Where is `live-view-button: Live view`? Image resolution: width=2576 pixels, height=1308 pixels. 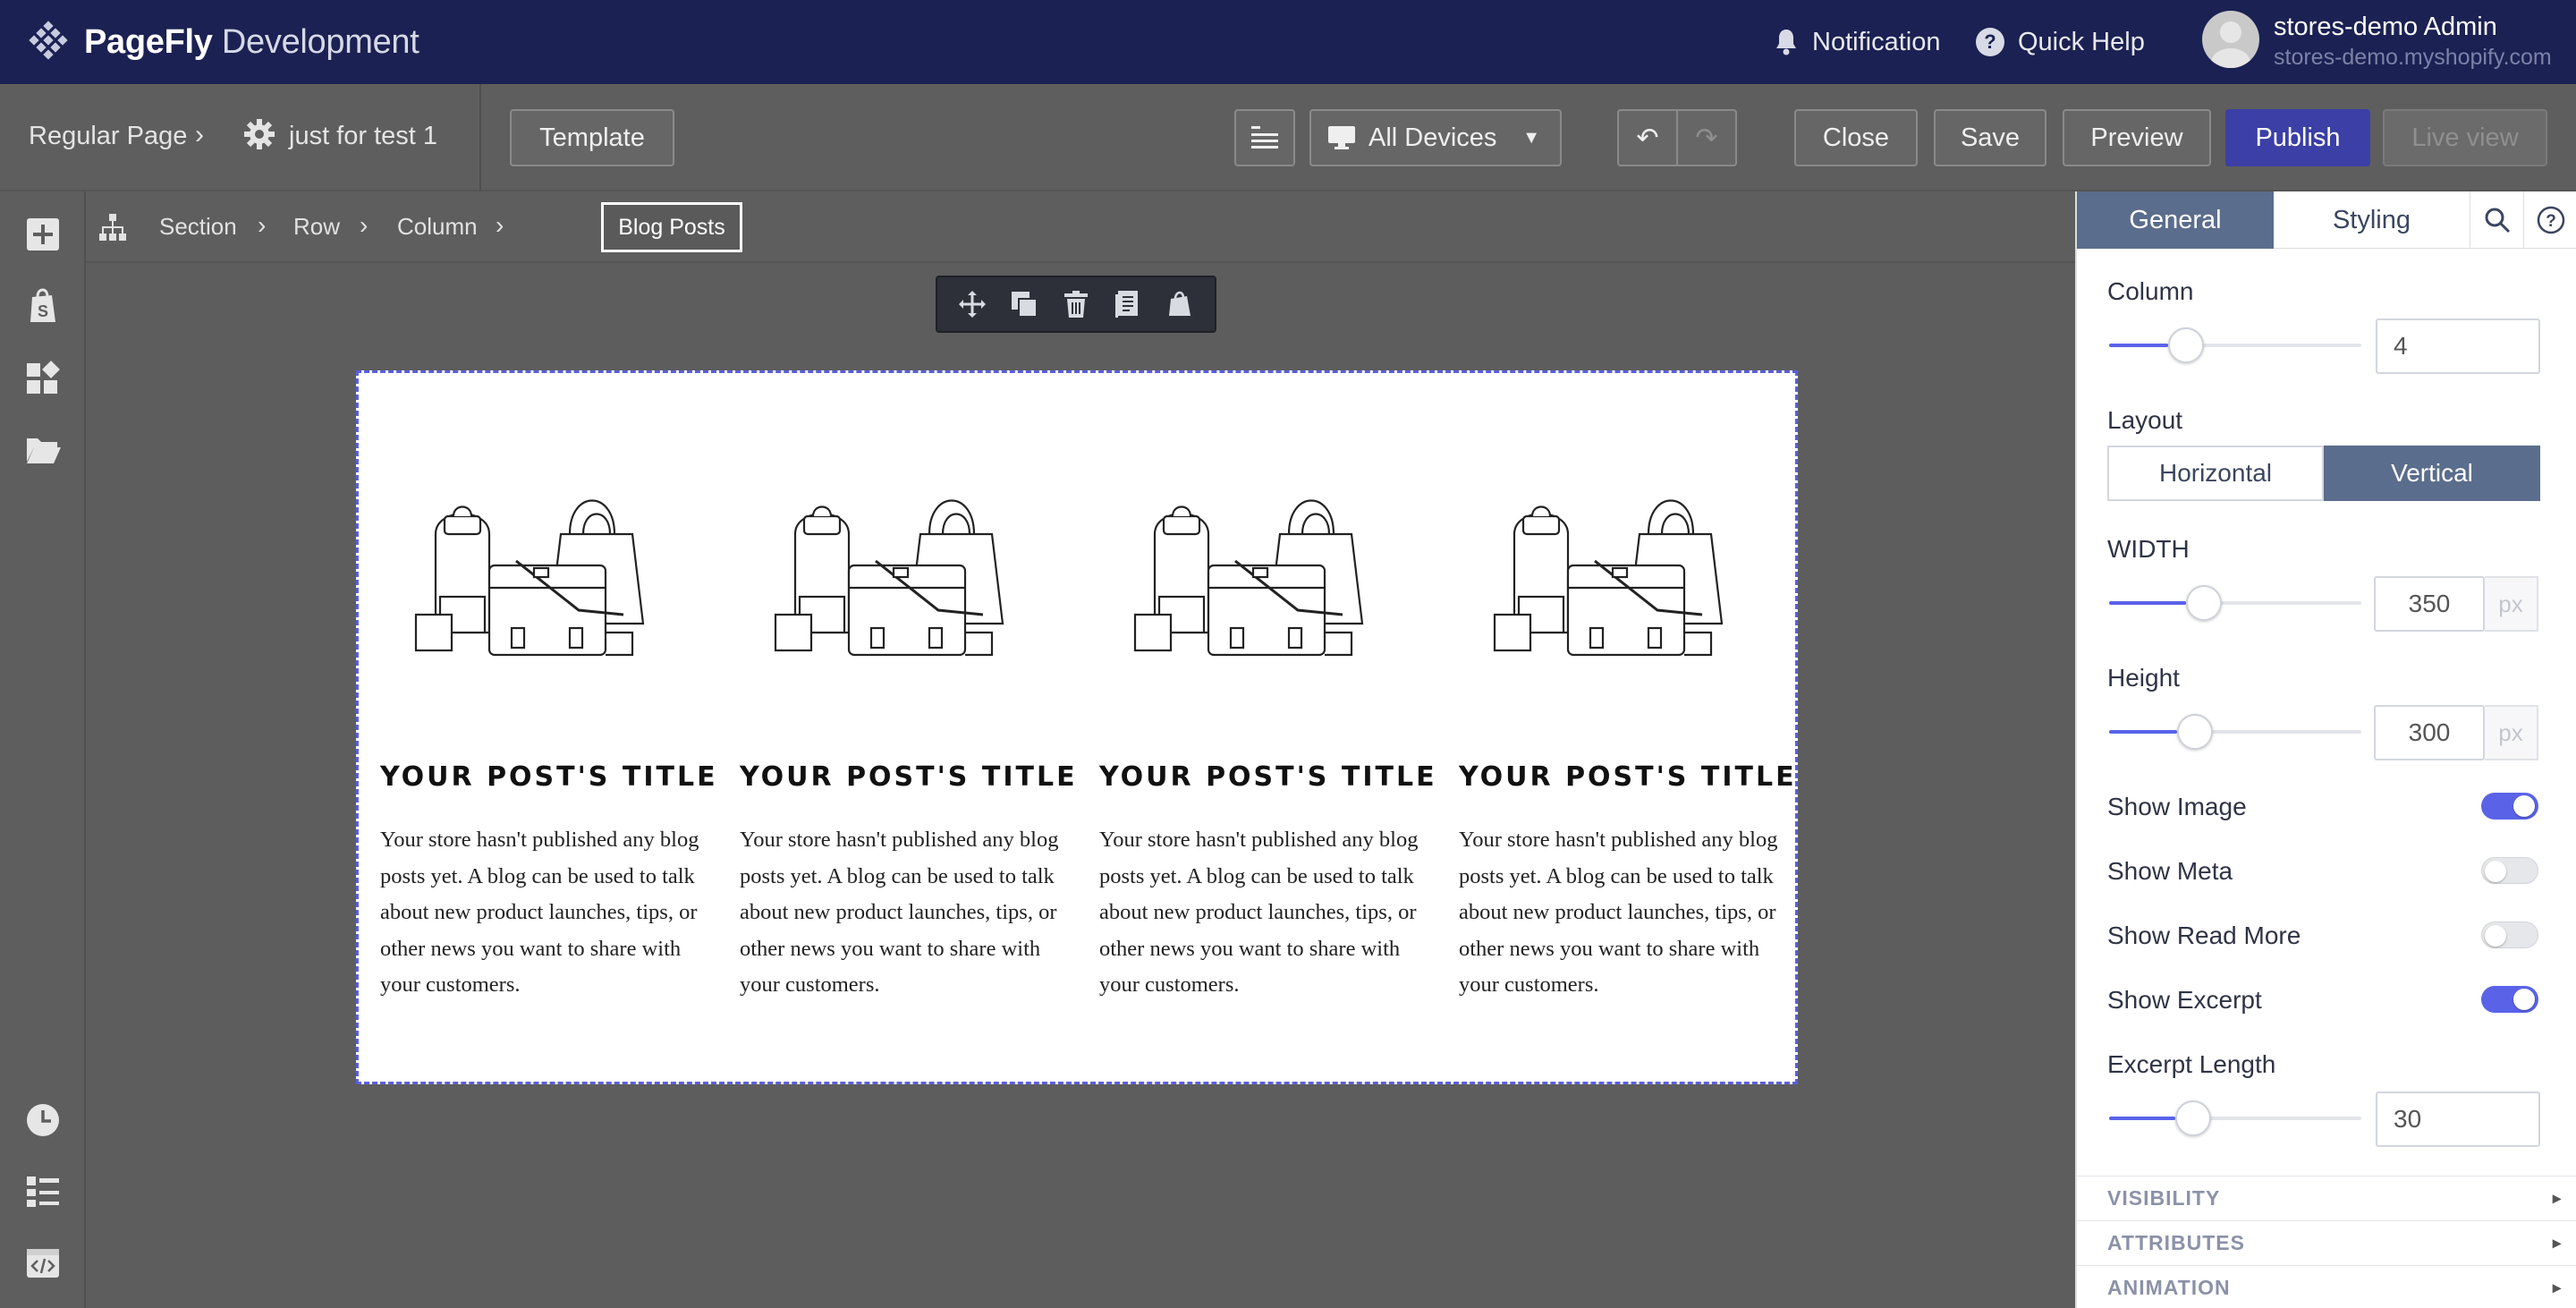 live-view-button: Live view is located at coordinates (2465, 137).